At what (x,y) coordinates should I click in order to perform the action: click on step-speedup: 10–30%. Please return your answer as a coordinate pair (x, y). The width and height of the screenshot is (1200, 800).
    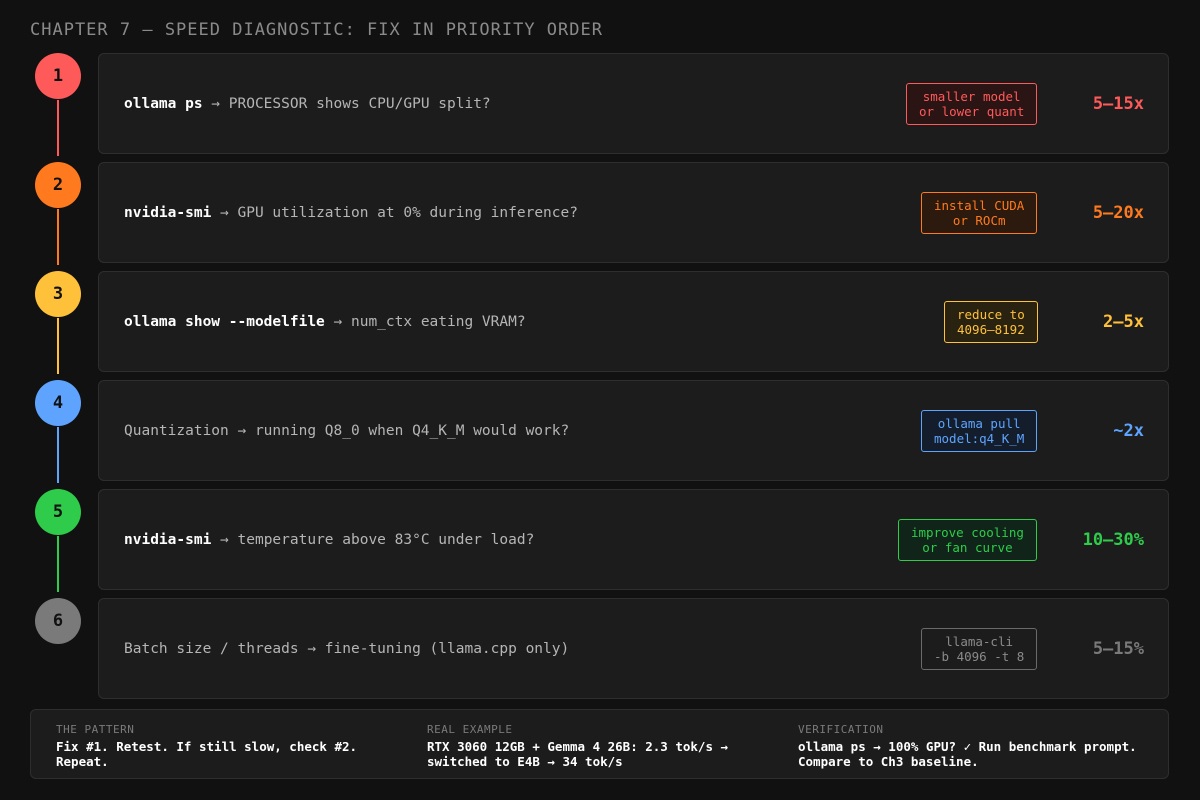
    Looking at the image, I should click on (1113, 539).